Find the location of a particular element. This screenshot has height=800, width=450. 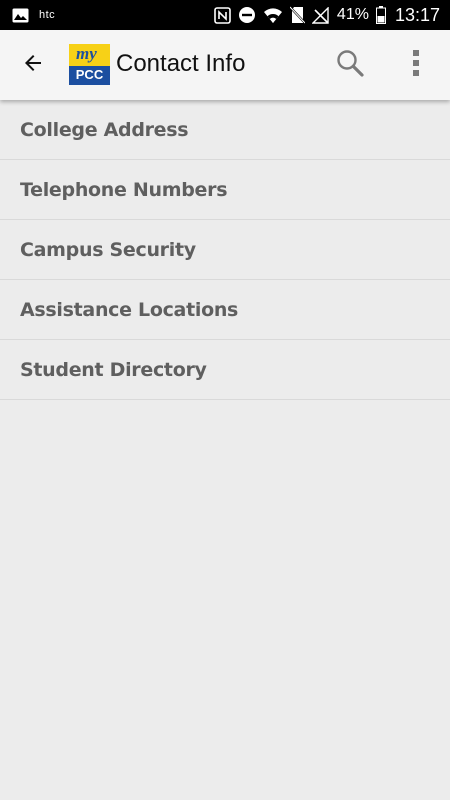

logo-top-text: my is located at coordinates (86, 53).